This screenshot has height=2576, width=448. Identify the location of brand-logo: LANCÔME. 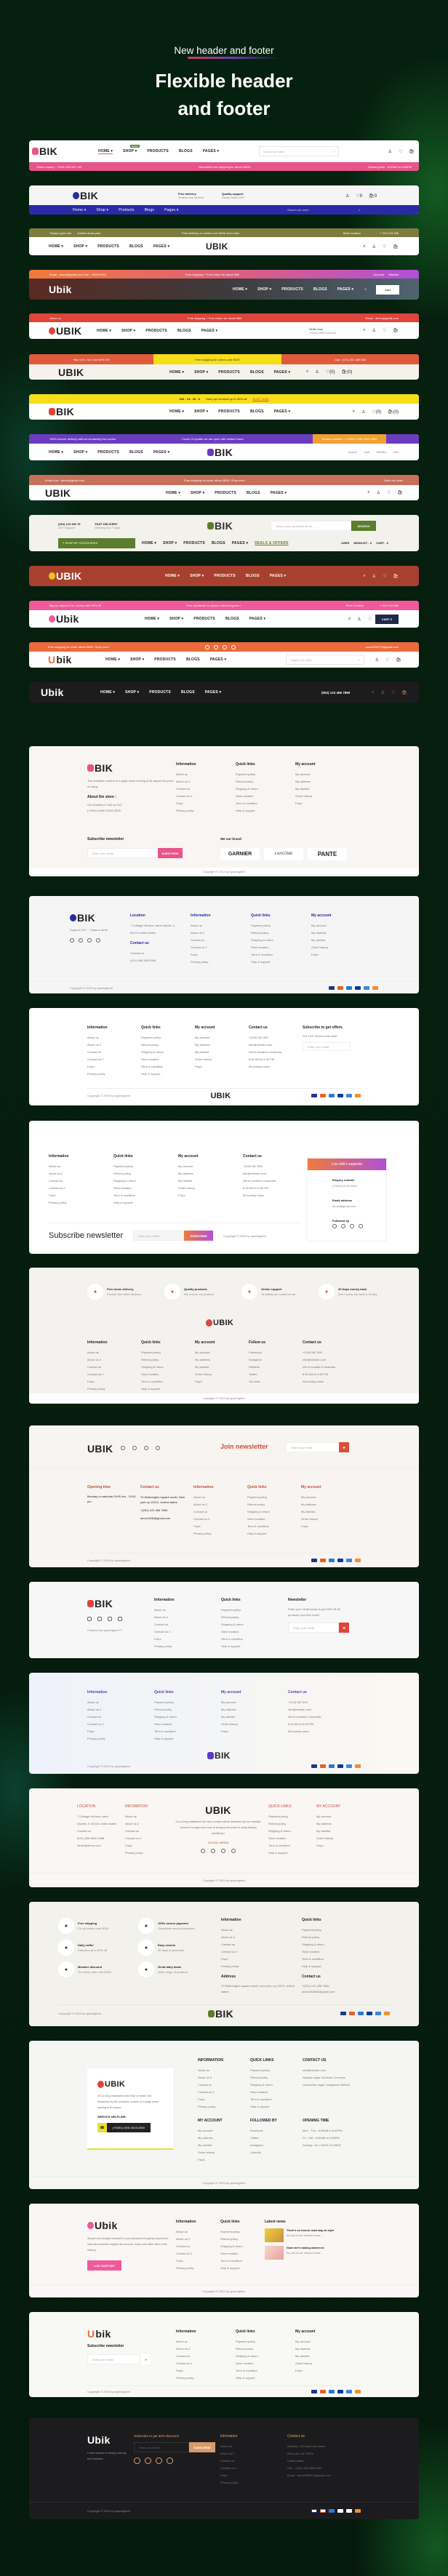
(283, 854).